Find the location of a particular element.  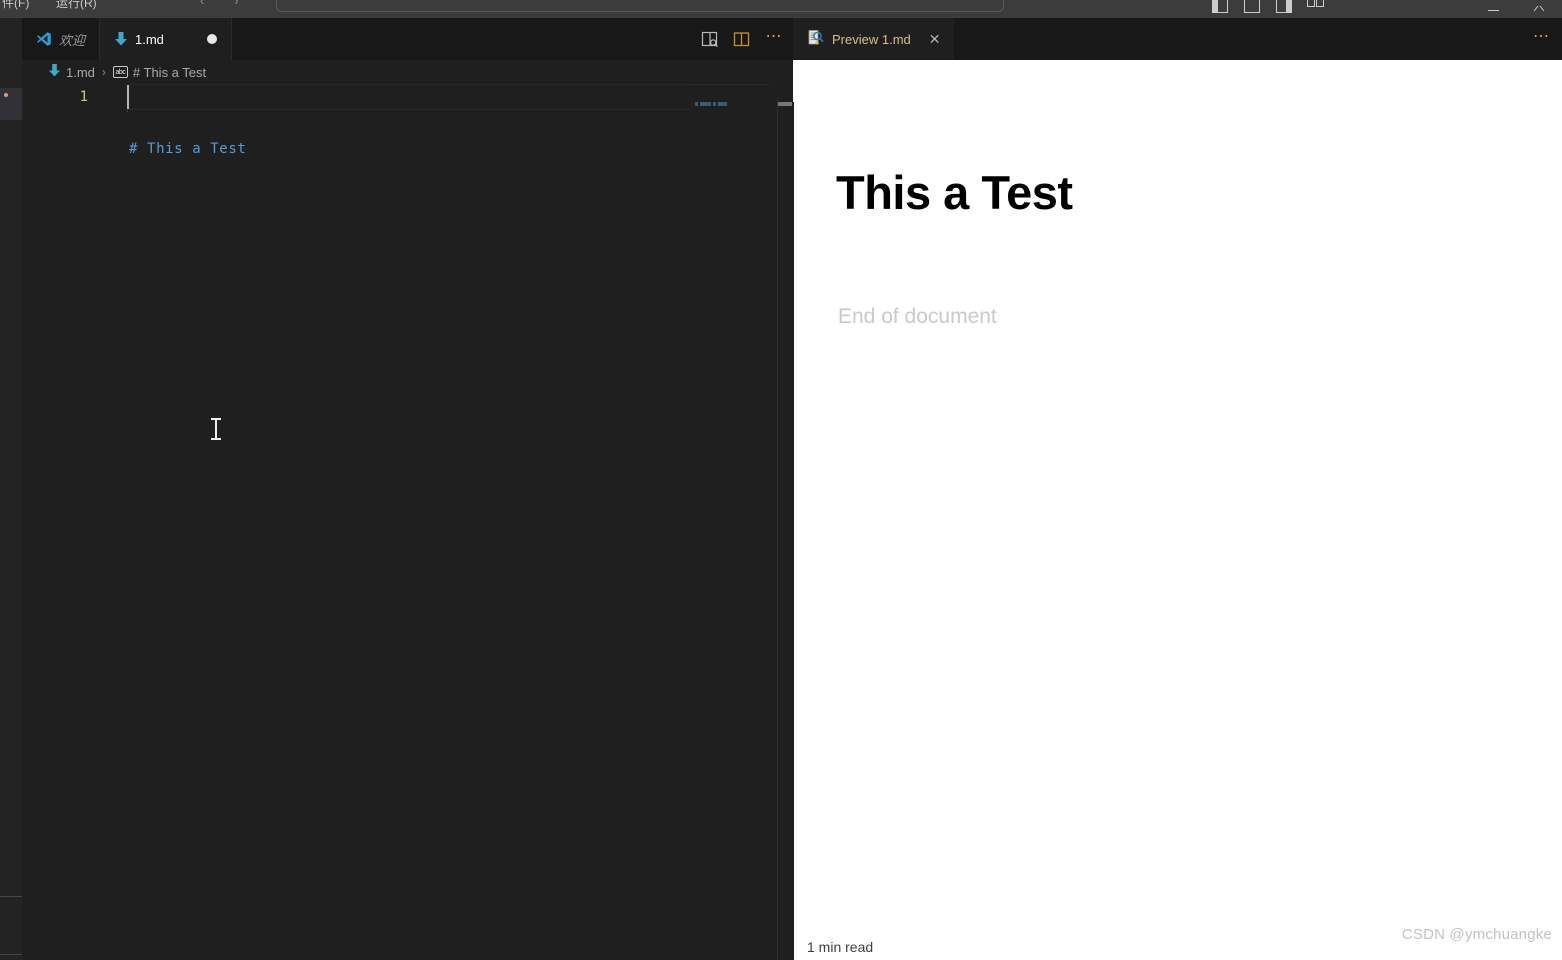

editor-tab-bar: 欢迎 1.md ⋯ is located at coordinates (407, 39).